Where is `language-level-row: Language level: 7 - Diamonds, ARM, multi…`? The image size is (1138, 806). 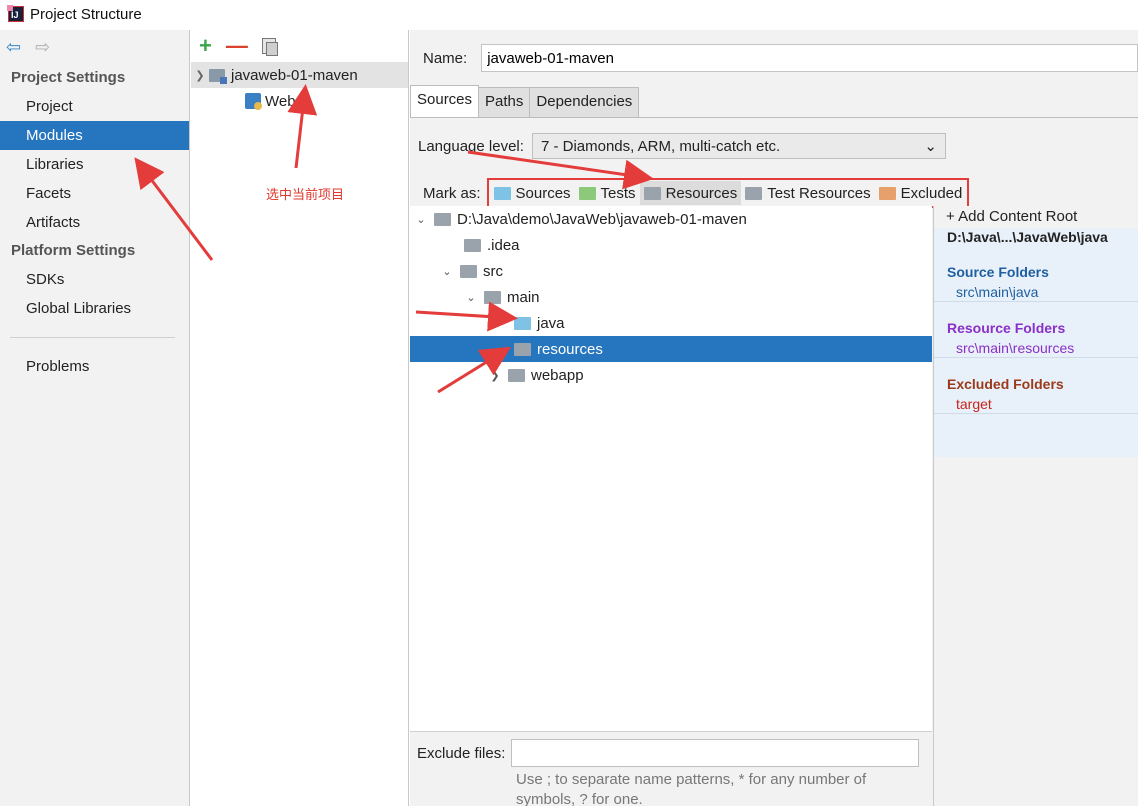
language-level-row: Language level: 7 - Diamonds, ARM, multi… is located at coordinates (682, 146).